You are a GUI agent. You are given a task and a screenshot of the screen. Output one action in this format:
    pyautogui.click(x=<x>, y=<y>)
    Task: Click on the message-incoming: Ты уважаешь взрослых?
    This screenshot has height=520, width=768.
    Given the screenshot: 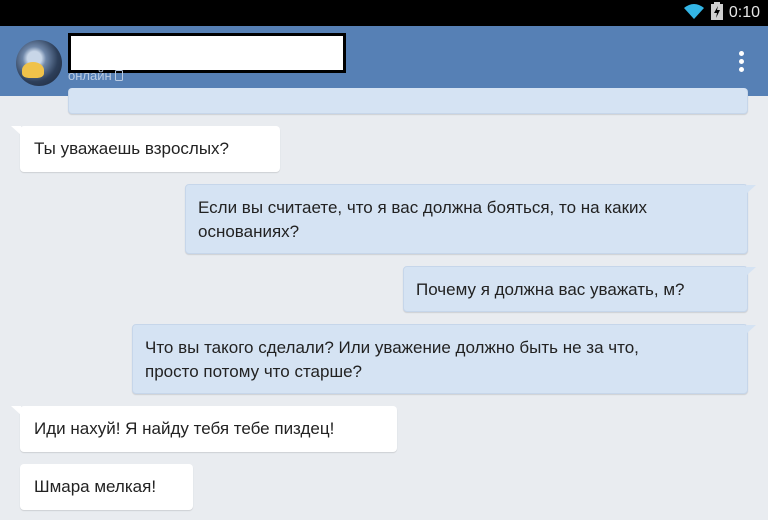 What is the action you would take?
    pyautogui.click(x=145, y=149)
    